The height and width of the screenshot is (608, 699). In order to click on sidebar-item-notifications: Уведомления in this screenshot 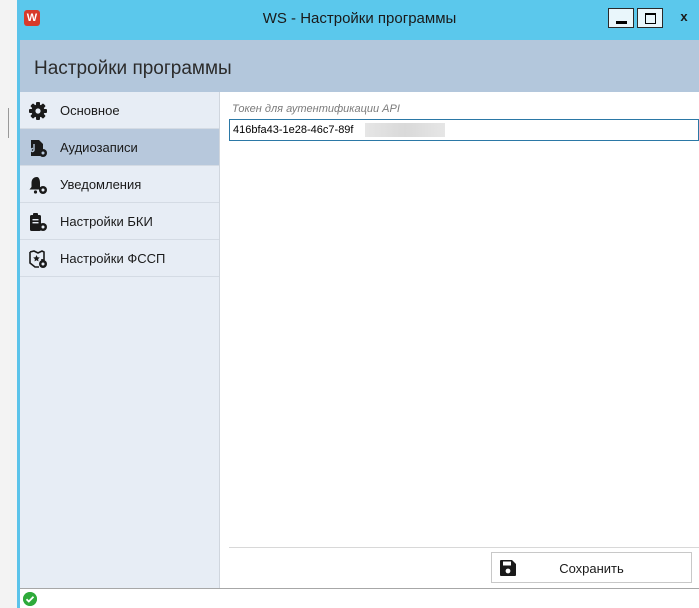, I will do `click(119, 184)`.